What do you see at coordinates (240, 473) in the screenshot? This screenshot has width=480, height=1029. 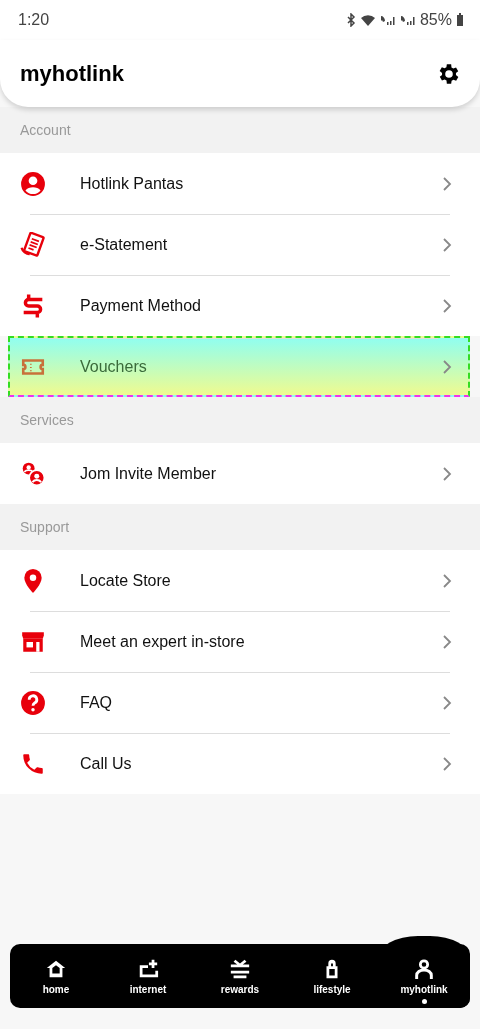 I see `menu-item: Jom Invite Member` at bounding box center [240, 473].